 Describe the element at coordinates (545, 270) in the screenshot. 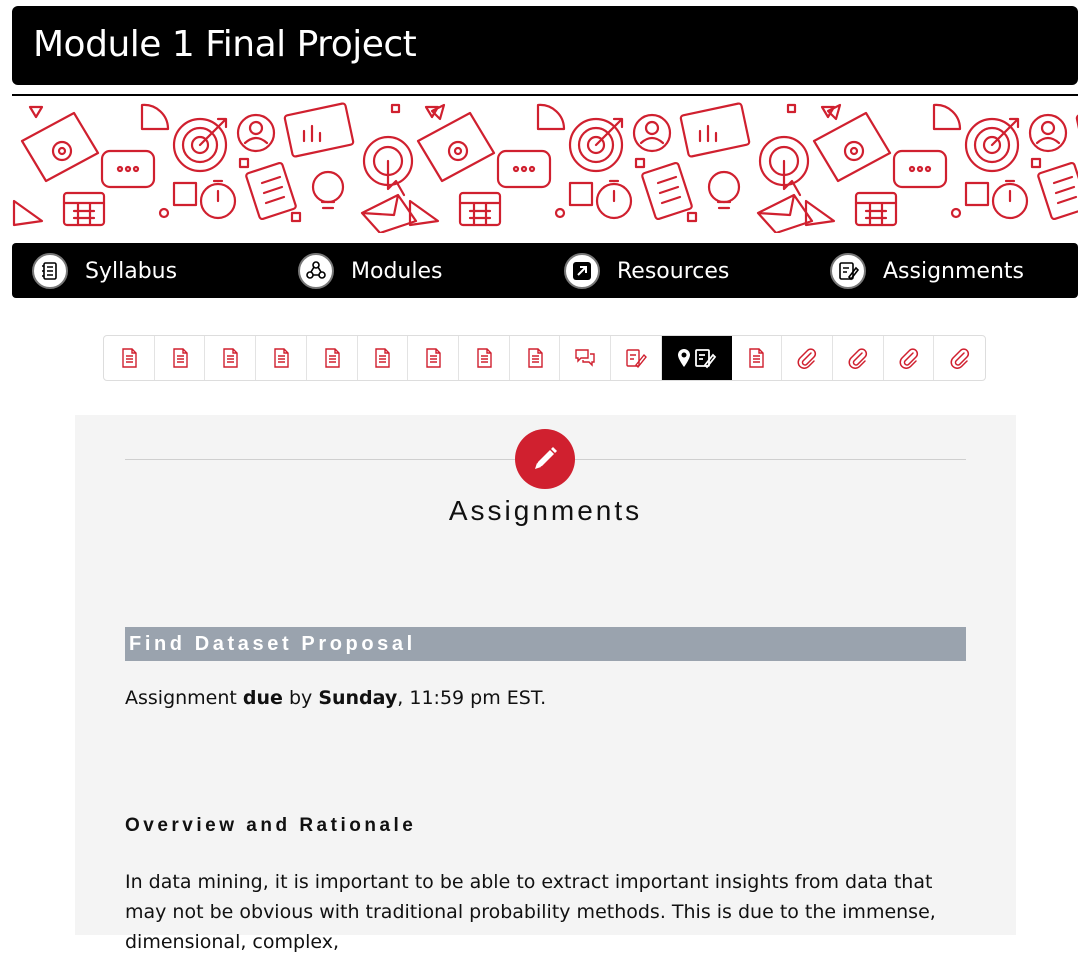

I see `course-nav: Syllabus Modules Resources Assignments` at that location.